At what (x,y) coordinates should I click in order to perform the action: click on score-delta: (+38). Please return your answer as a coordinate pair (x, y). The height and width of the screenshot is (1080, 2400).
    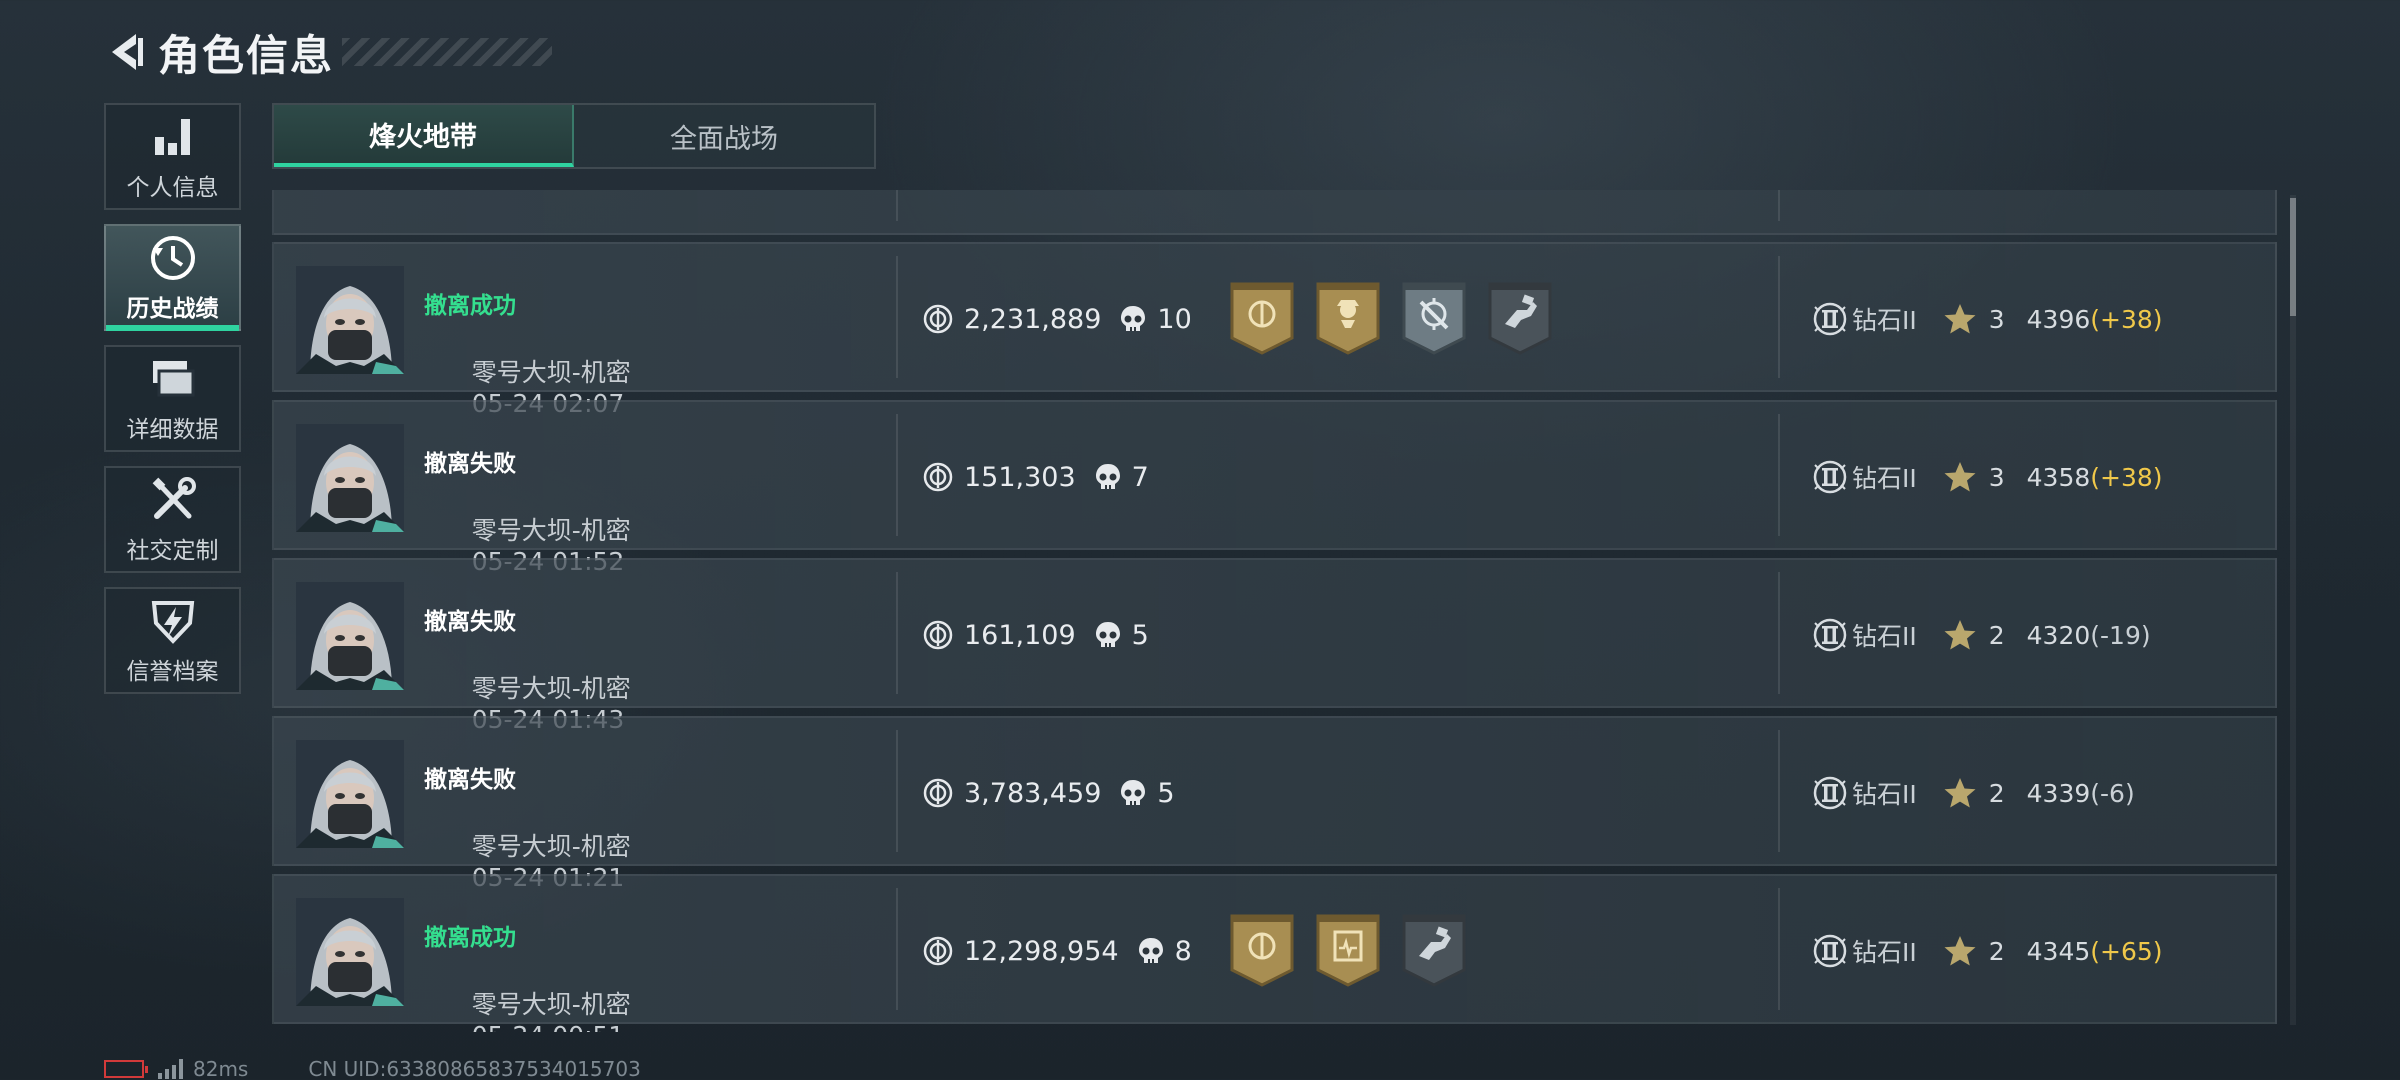
    Looking at the image, I should click on (2126, 477).